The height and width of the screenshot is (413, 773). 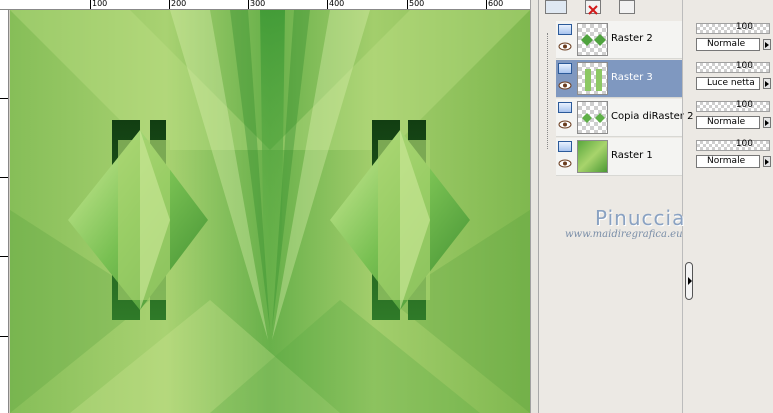 What do you see at coordinates (728, 83) in the screenshot?
I see `blend-mode-select: Luce netta` at bounding box center [728, 83].